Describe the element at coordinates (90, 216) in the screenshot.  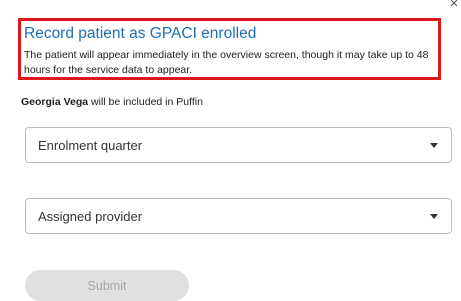
I see `assigned-provider-label: Assigned provider` at that location.